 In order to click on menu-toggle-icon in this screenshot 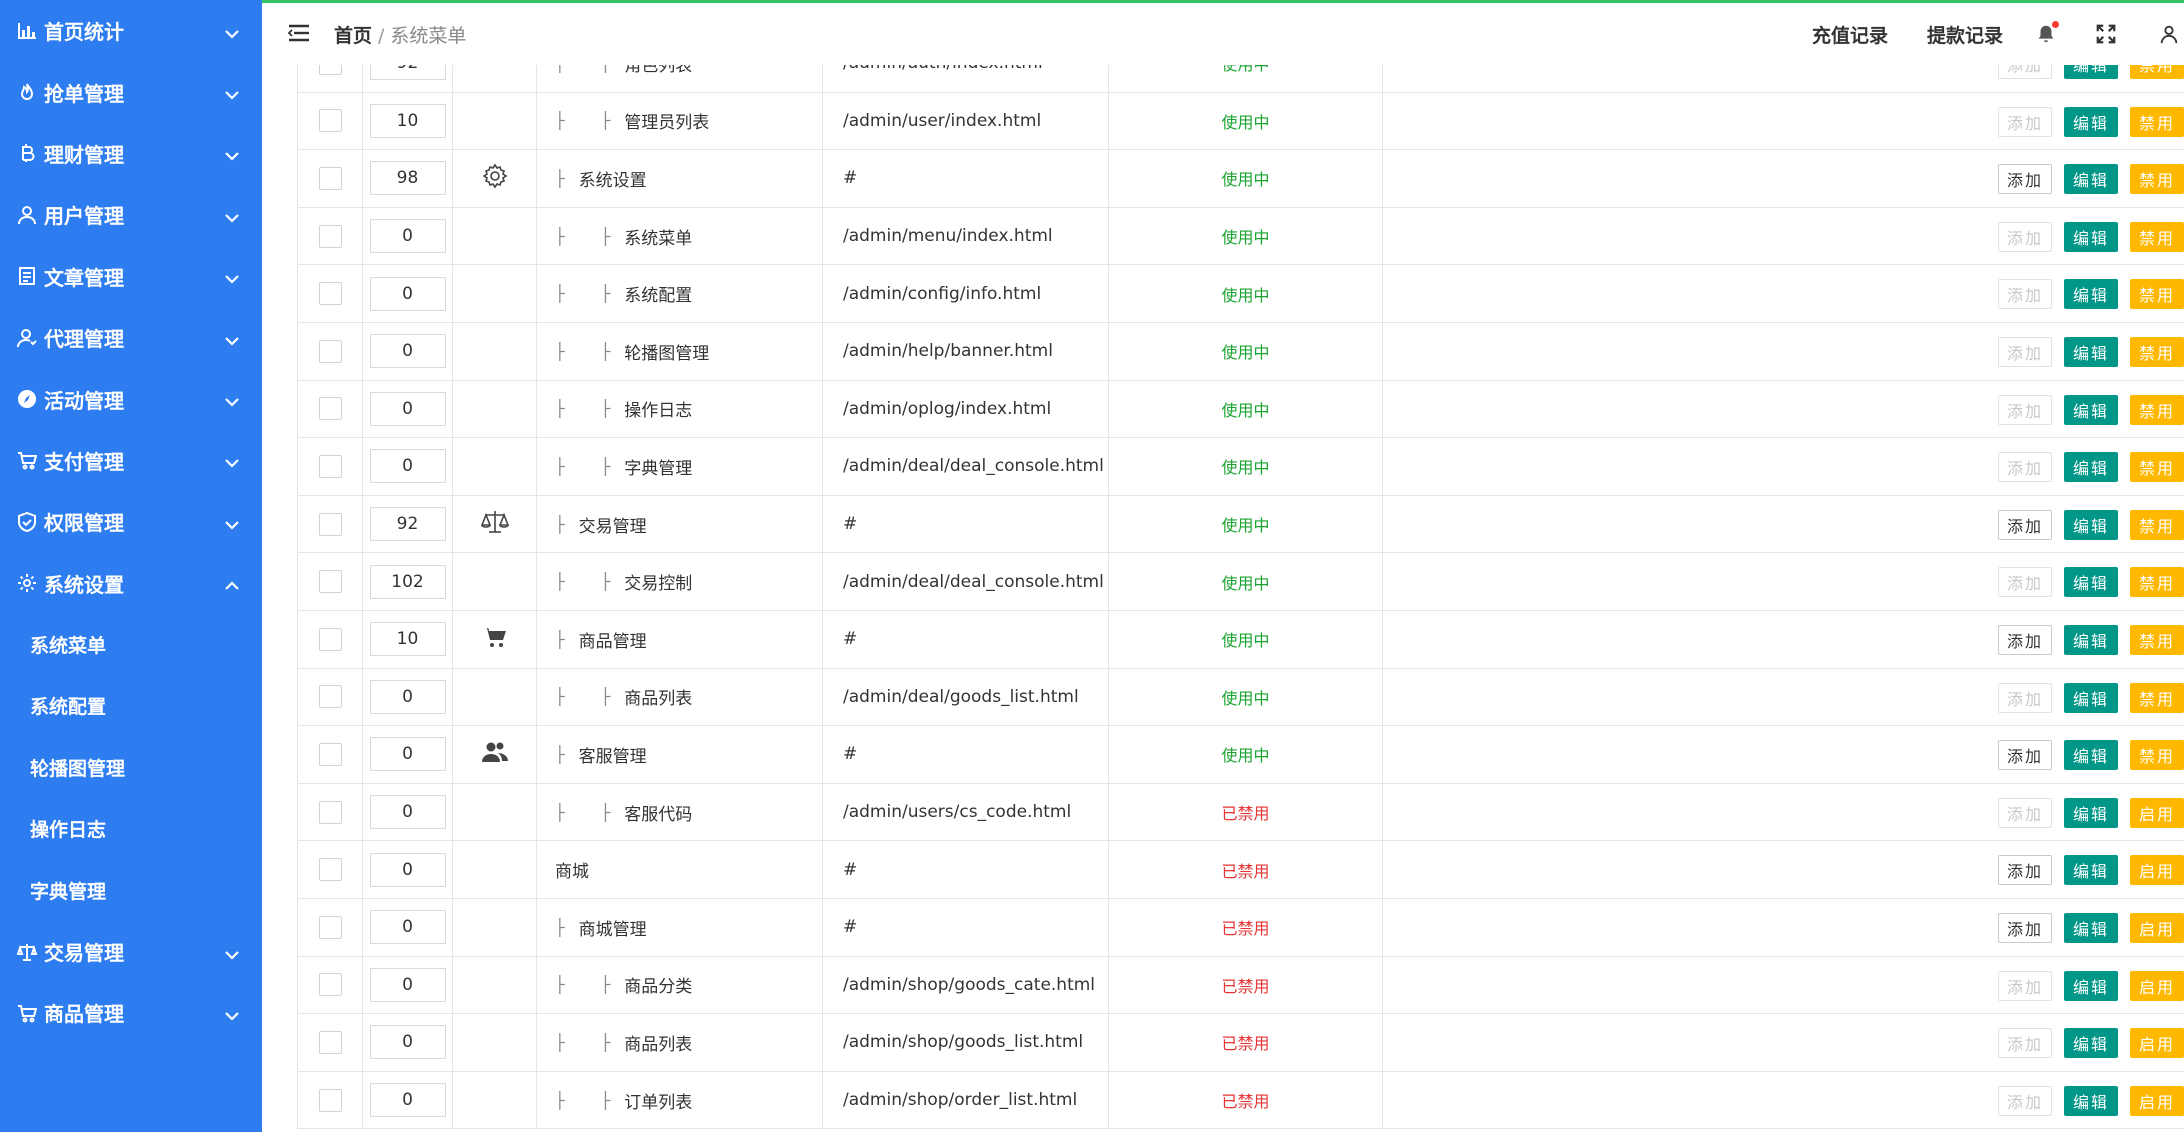, I will do `click(298, 33)`.